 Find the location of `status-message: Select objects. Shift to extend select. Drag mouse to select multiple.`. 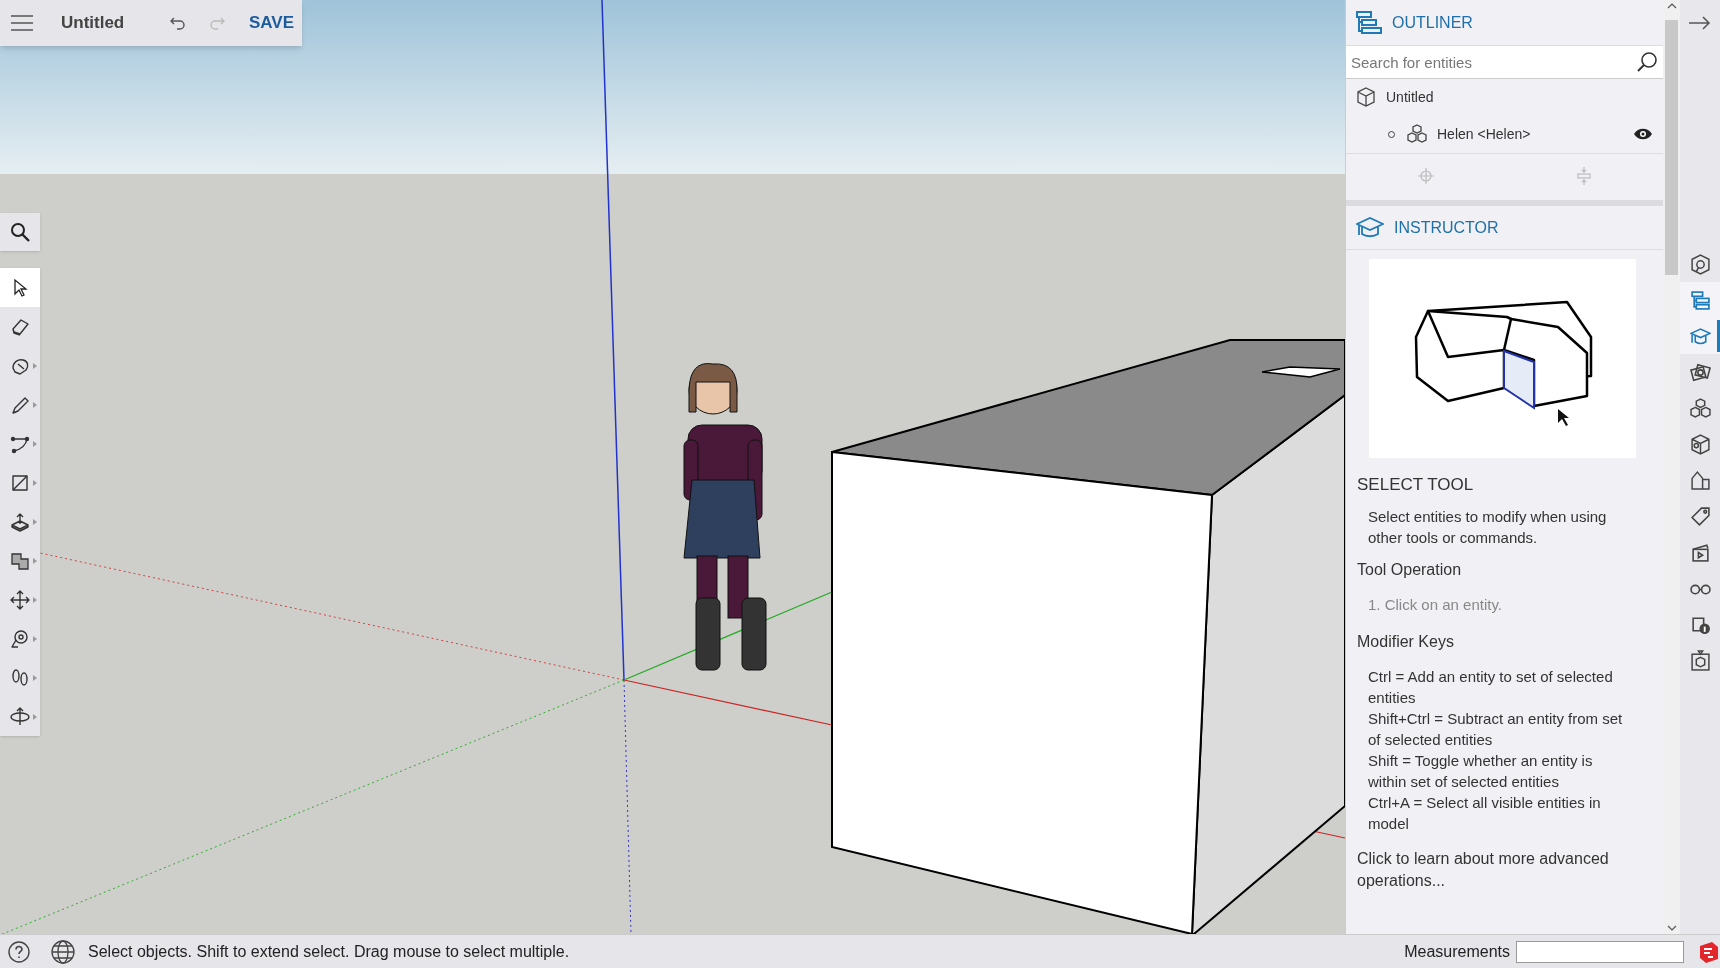

status-message: Select objects. Shift to extend select. Drag mouse to select multiple. is located at coordinates (329, 951).